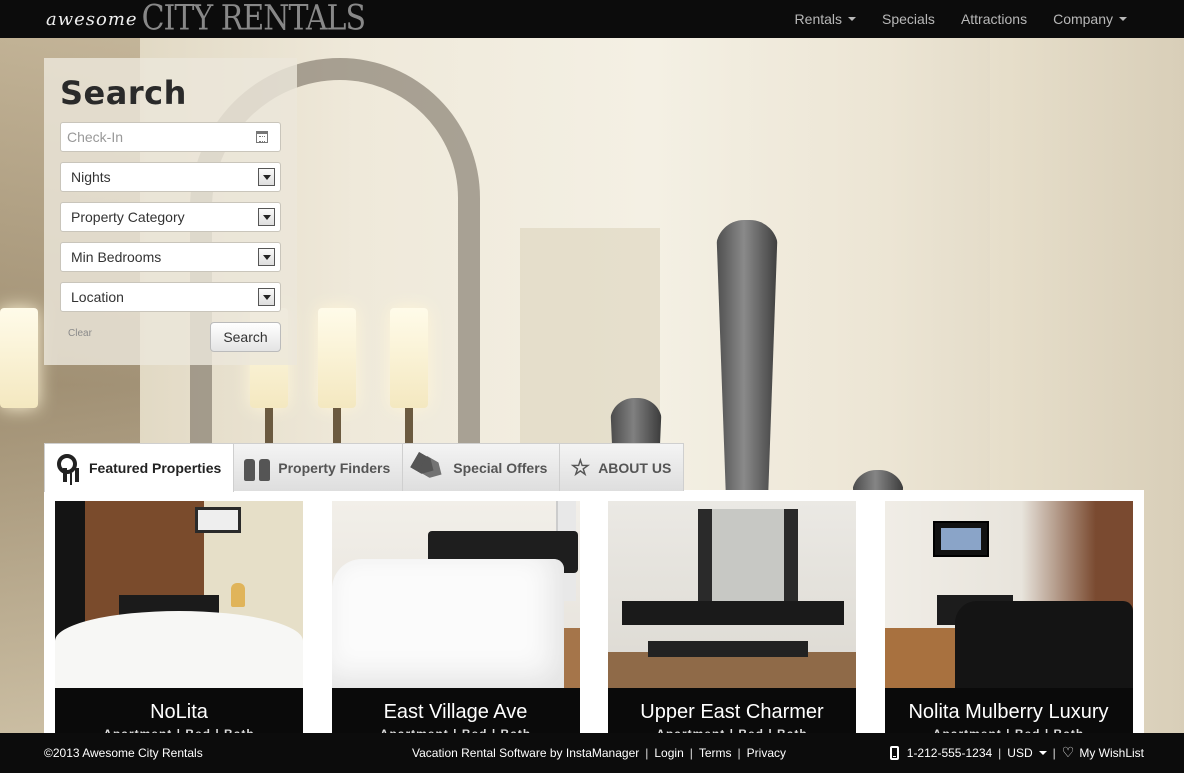 The image size is (1184, 773). I want to click on bedside-lamp, so click(238, 595).